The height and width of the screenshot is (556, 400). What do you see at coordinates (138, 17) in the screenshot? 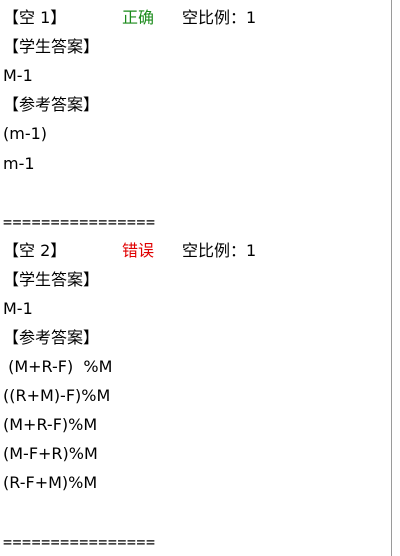
I see `blank1-status: 正确` at bounding box center [138, 17].